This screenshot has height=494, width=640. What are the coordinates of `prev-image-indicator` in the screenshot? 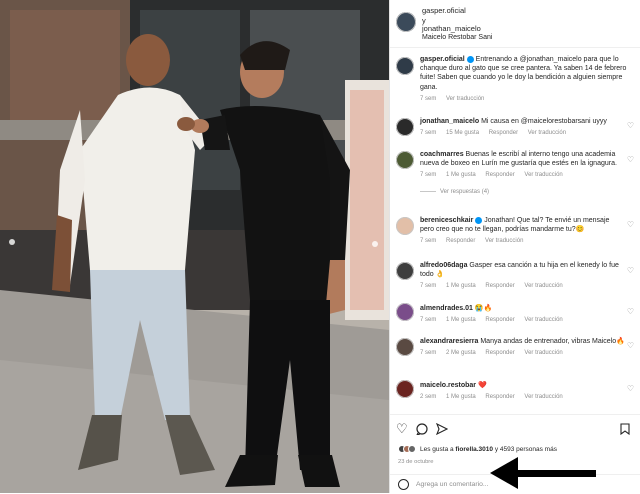 It's located at (12, 242).